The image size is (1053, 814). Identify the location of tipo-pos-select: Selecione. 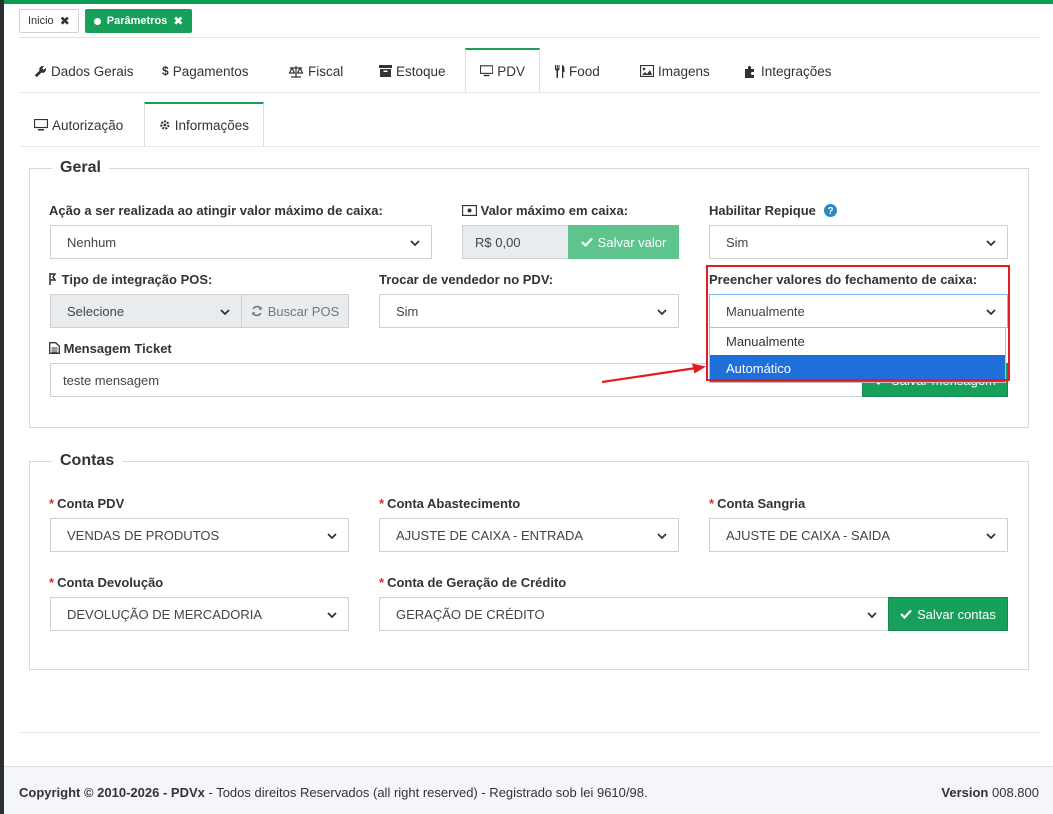
(146, 311).